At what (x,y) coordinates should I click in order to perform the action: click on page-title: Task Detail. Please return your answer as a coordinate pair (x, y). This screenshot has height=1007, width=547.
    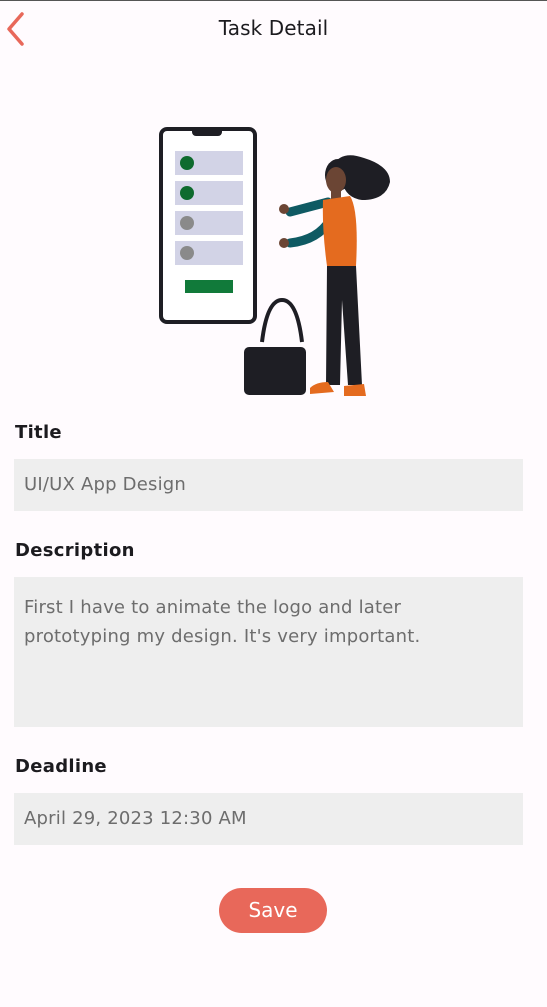
    Looking at the image, I should click on (273, 28).